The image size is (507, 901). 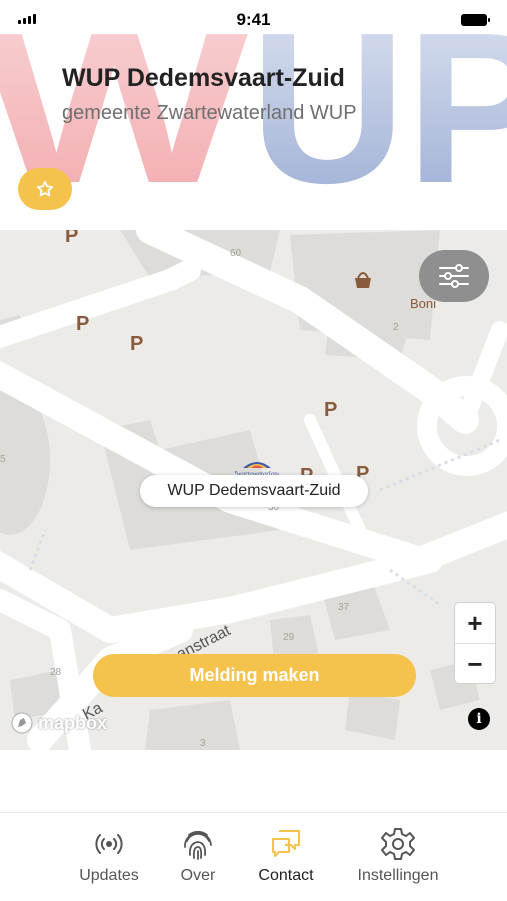 What do you see at coordinates (73, 722) in the screenshot?
I see `mapbox-wordmark: mapbox` at bounding box center [73, 722].